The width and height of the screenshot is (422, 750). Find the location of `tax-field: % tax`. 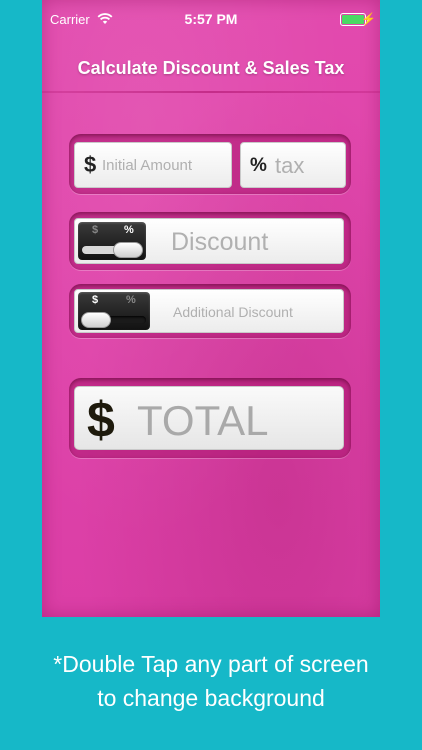

tax-field: % tax is located at coordinates (293, 165).